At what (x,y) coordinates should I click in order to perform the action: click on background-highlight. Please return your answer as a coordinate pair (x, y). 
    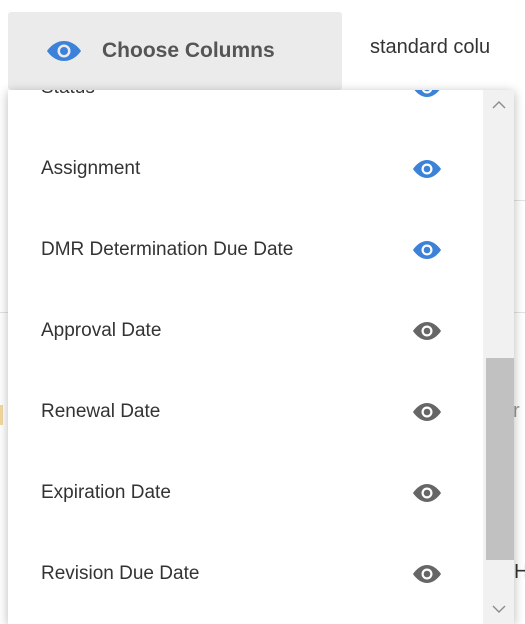
    Looking at the image, I should click on (1, 415).